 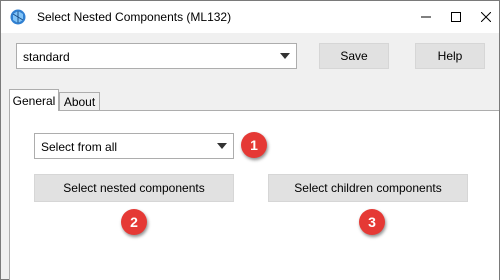 I want to click on callout-badge-3: 3, so click(x=372, y=222).